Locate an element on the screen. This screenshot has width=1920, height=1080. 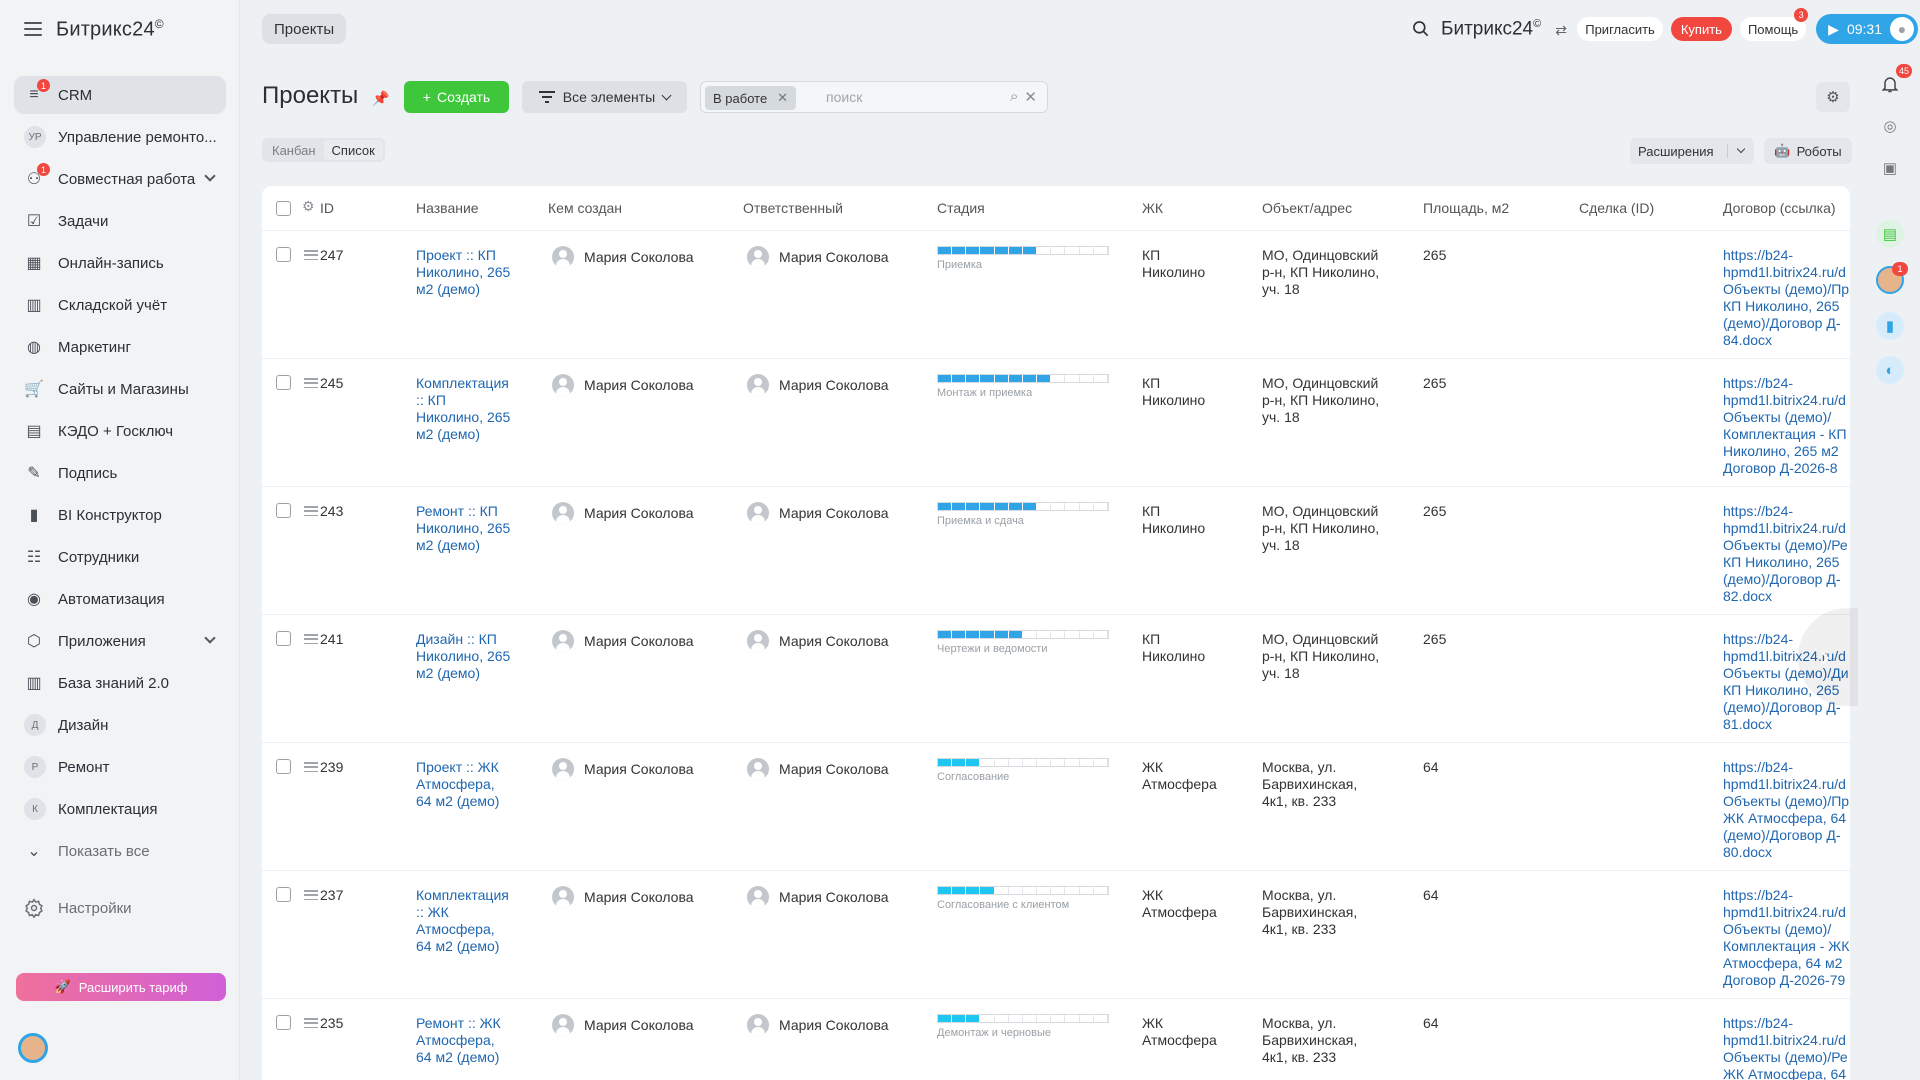
sidebar-item-9: ✎ Подпись is located at coordinates (120, 473).